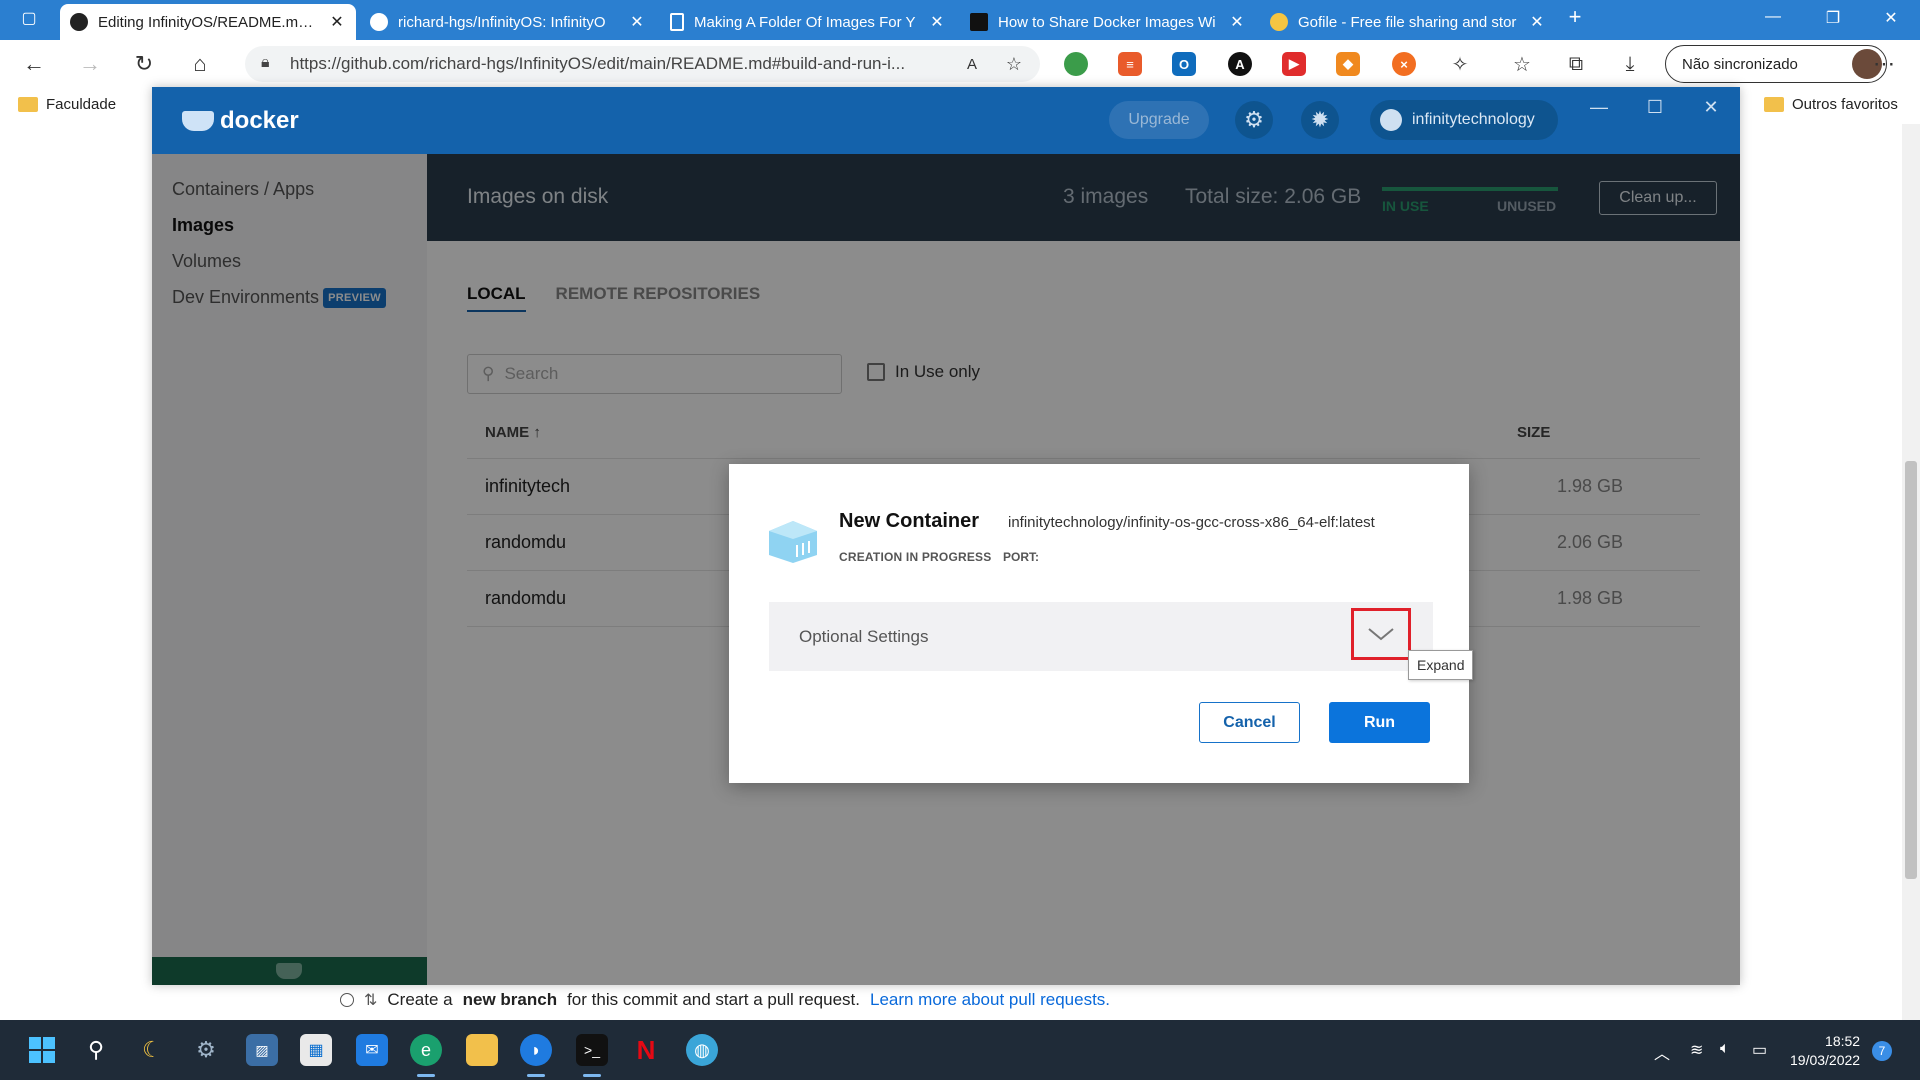 This screenshot has width=1920, height=1080. What do you see at coordinates (482, 1050) in the screenshot?
I see `file-explorer-icon` at bounding box center [482, 1050].